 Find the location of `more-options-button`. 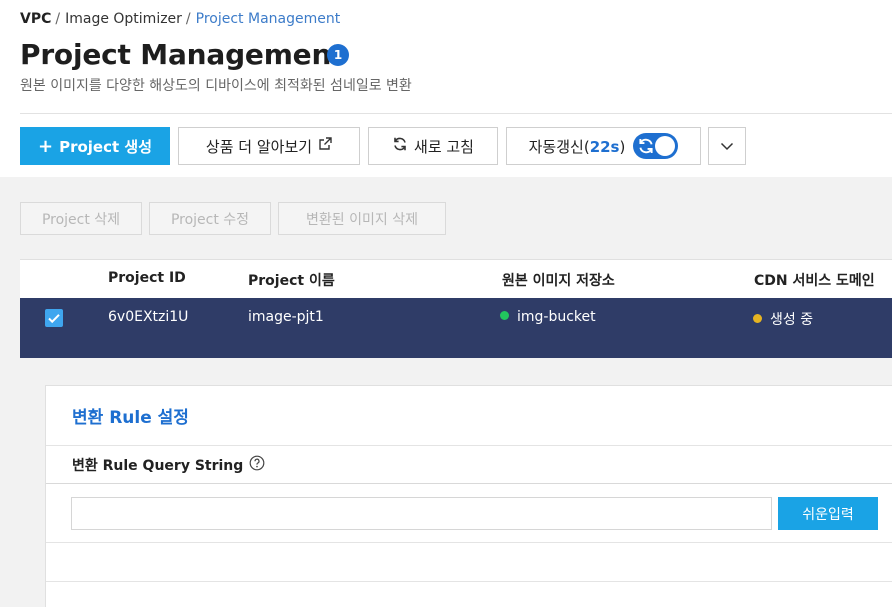

more-options-button is located at coordinates (727, 146).